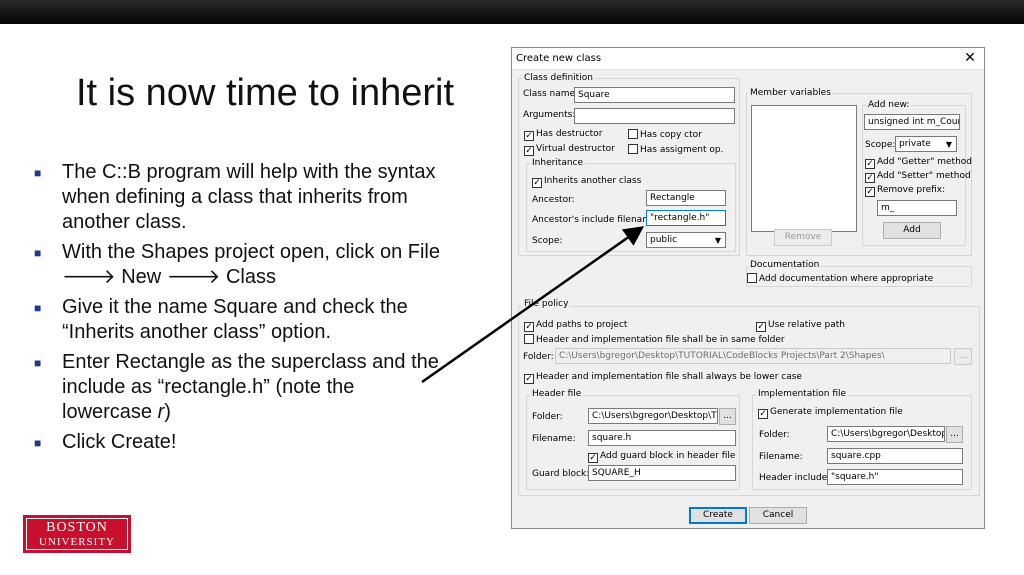  I want to click on has-copy-ctor-checkbox: Has copy ctor, so click(665, 135).